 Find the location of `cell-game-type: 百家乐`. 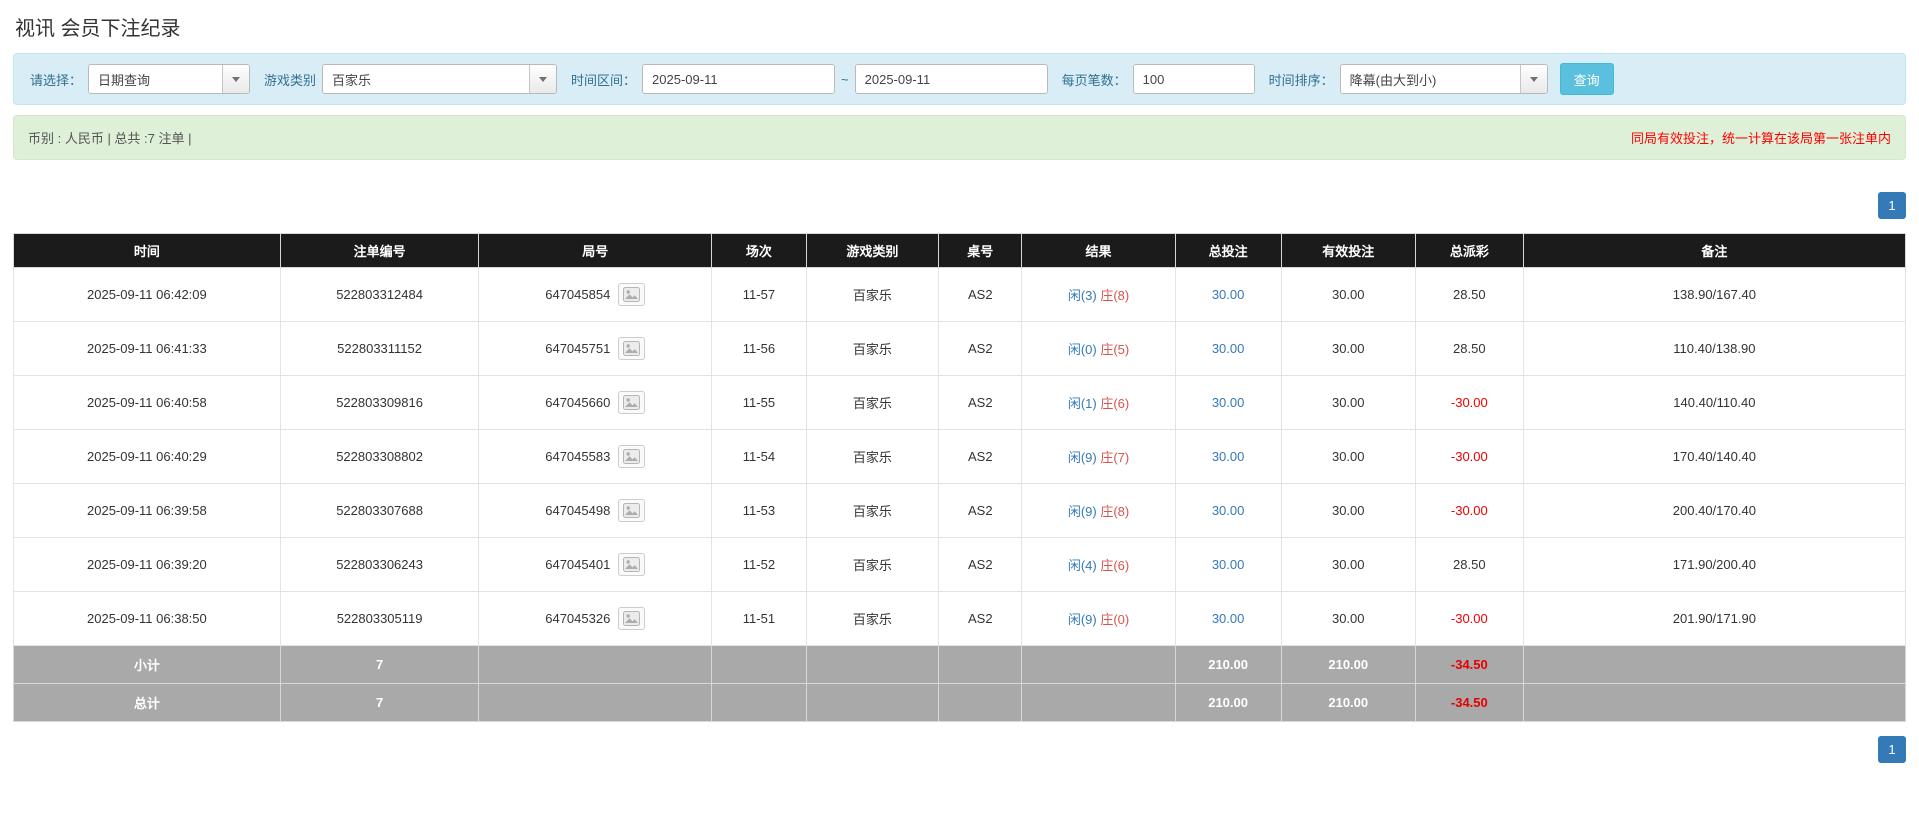

cell-game-type: 百家乐 is located at coordinates (872, 456).